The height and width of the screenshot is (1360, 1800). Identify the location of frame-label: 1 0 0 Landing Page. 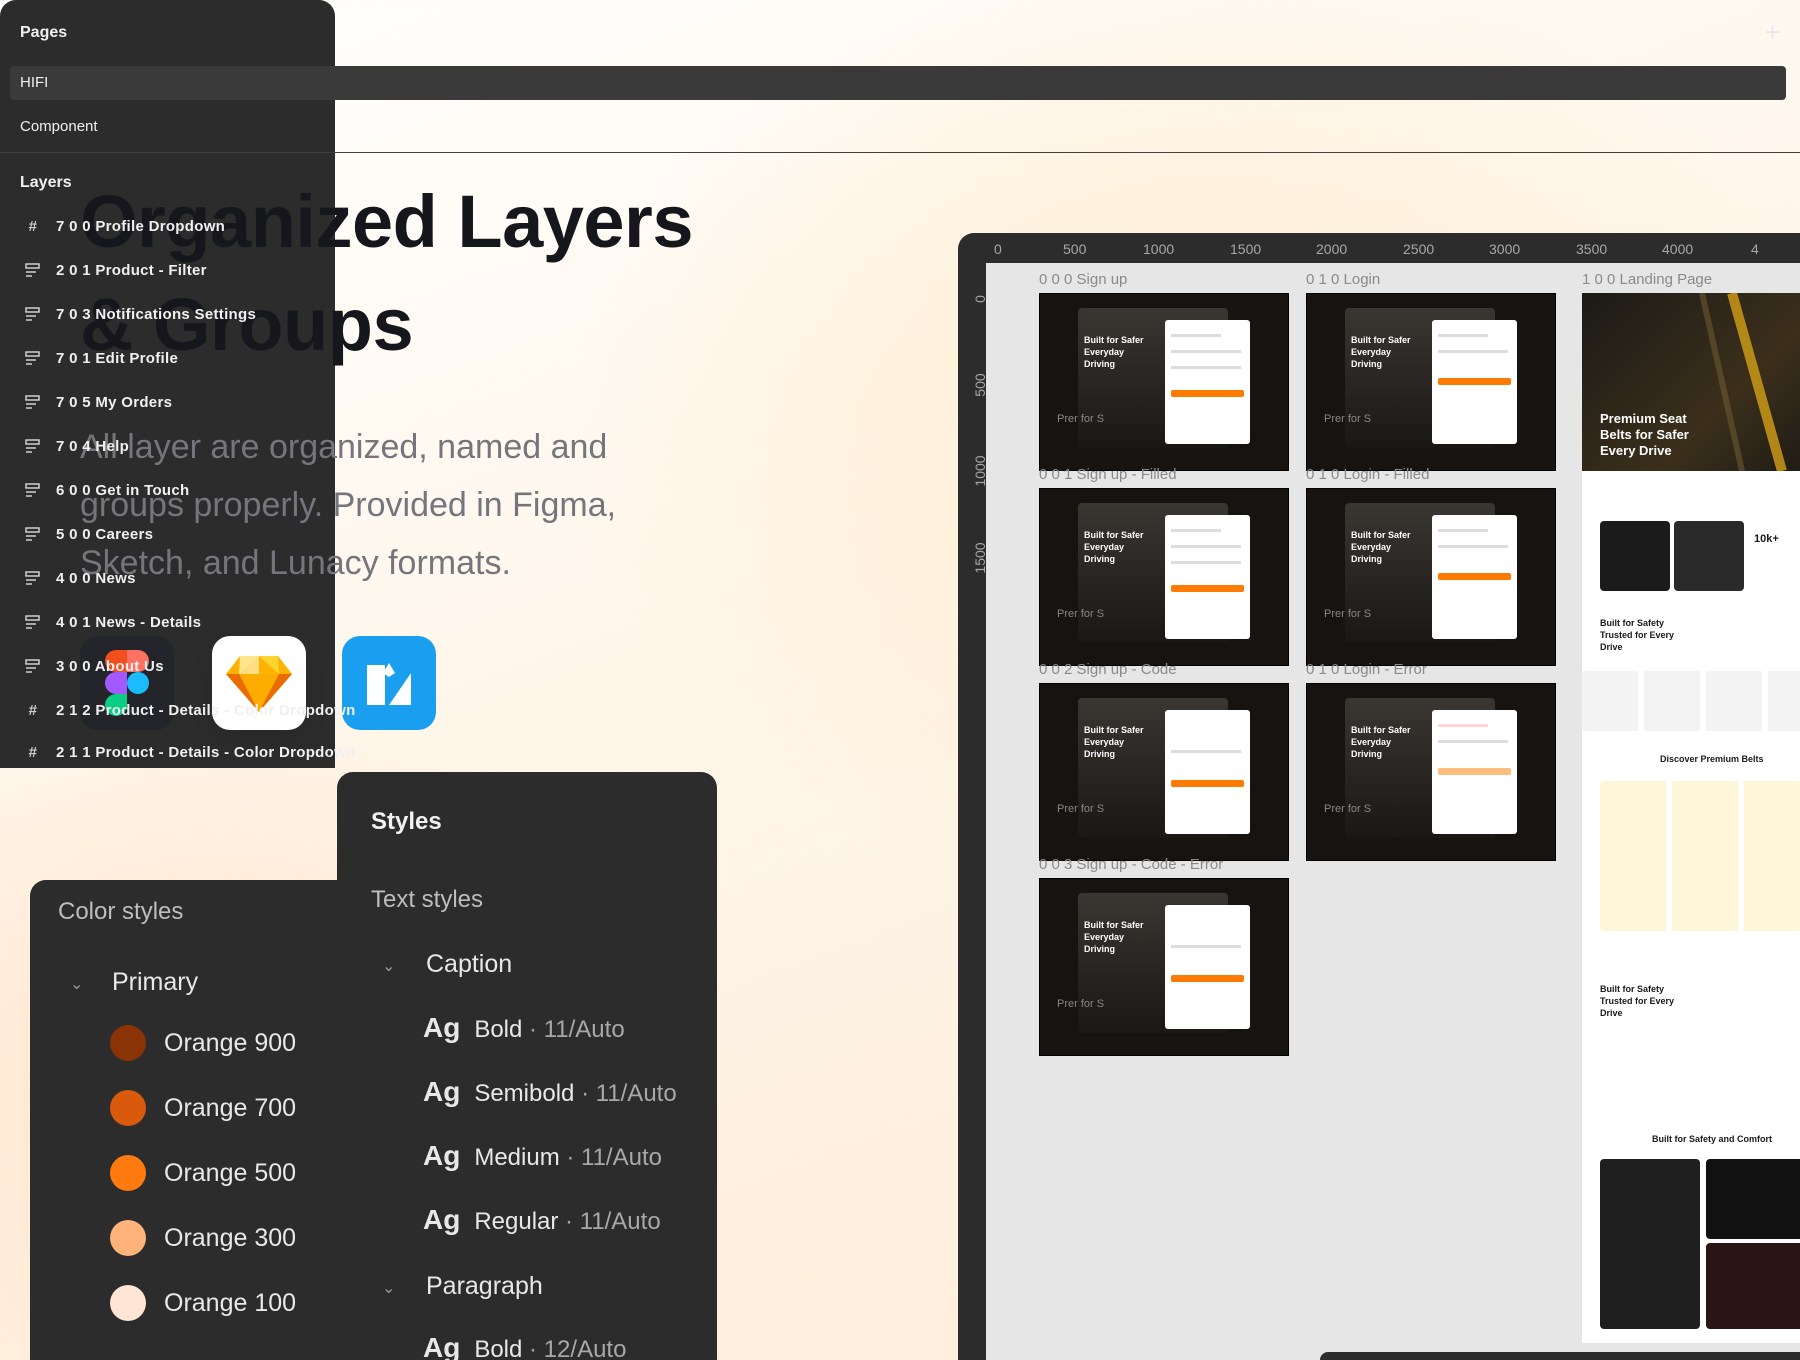
(1647, 279).